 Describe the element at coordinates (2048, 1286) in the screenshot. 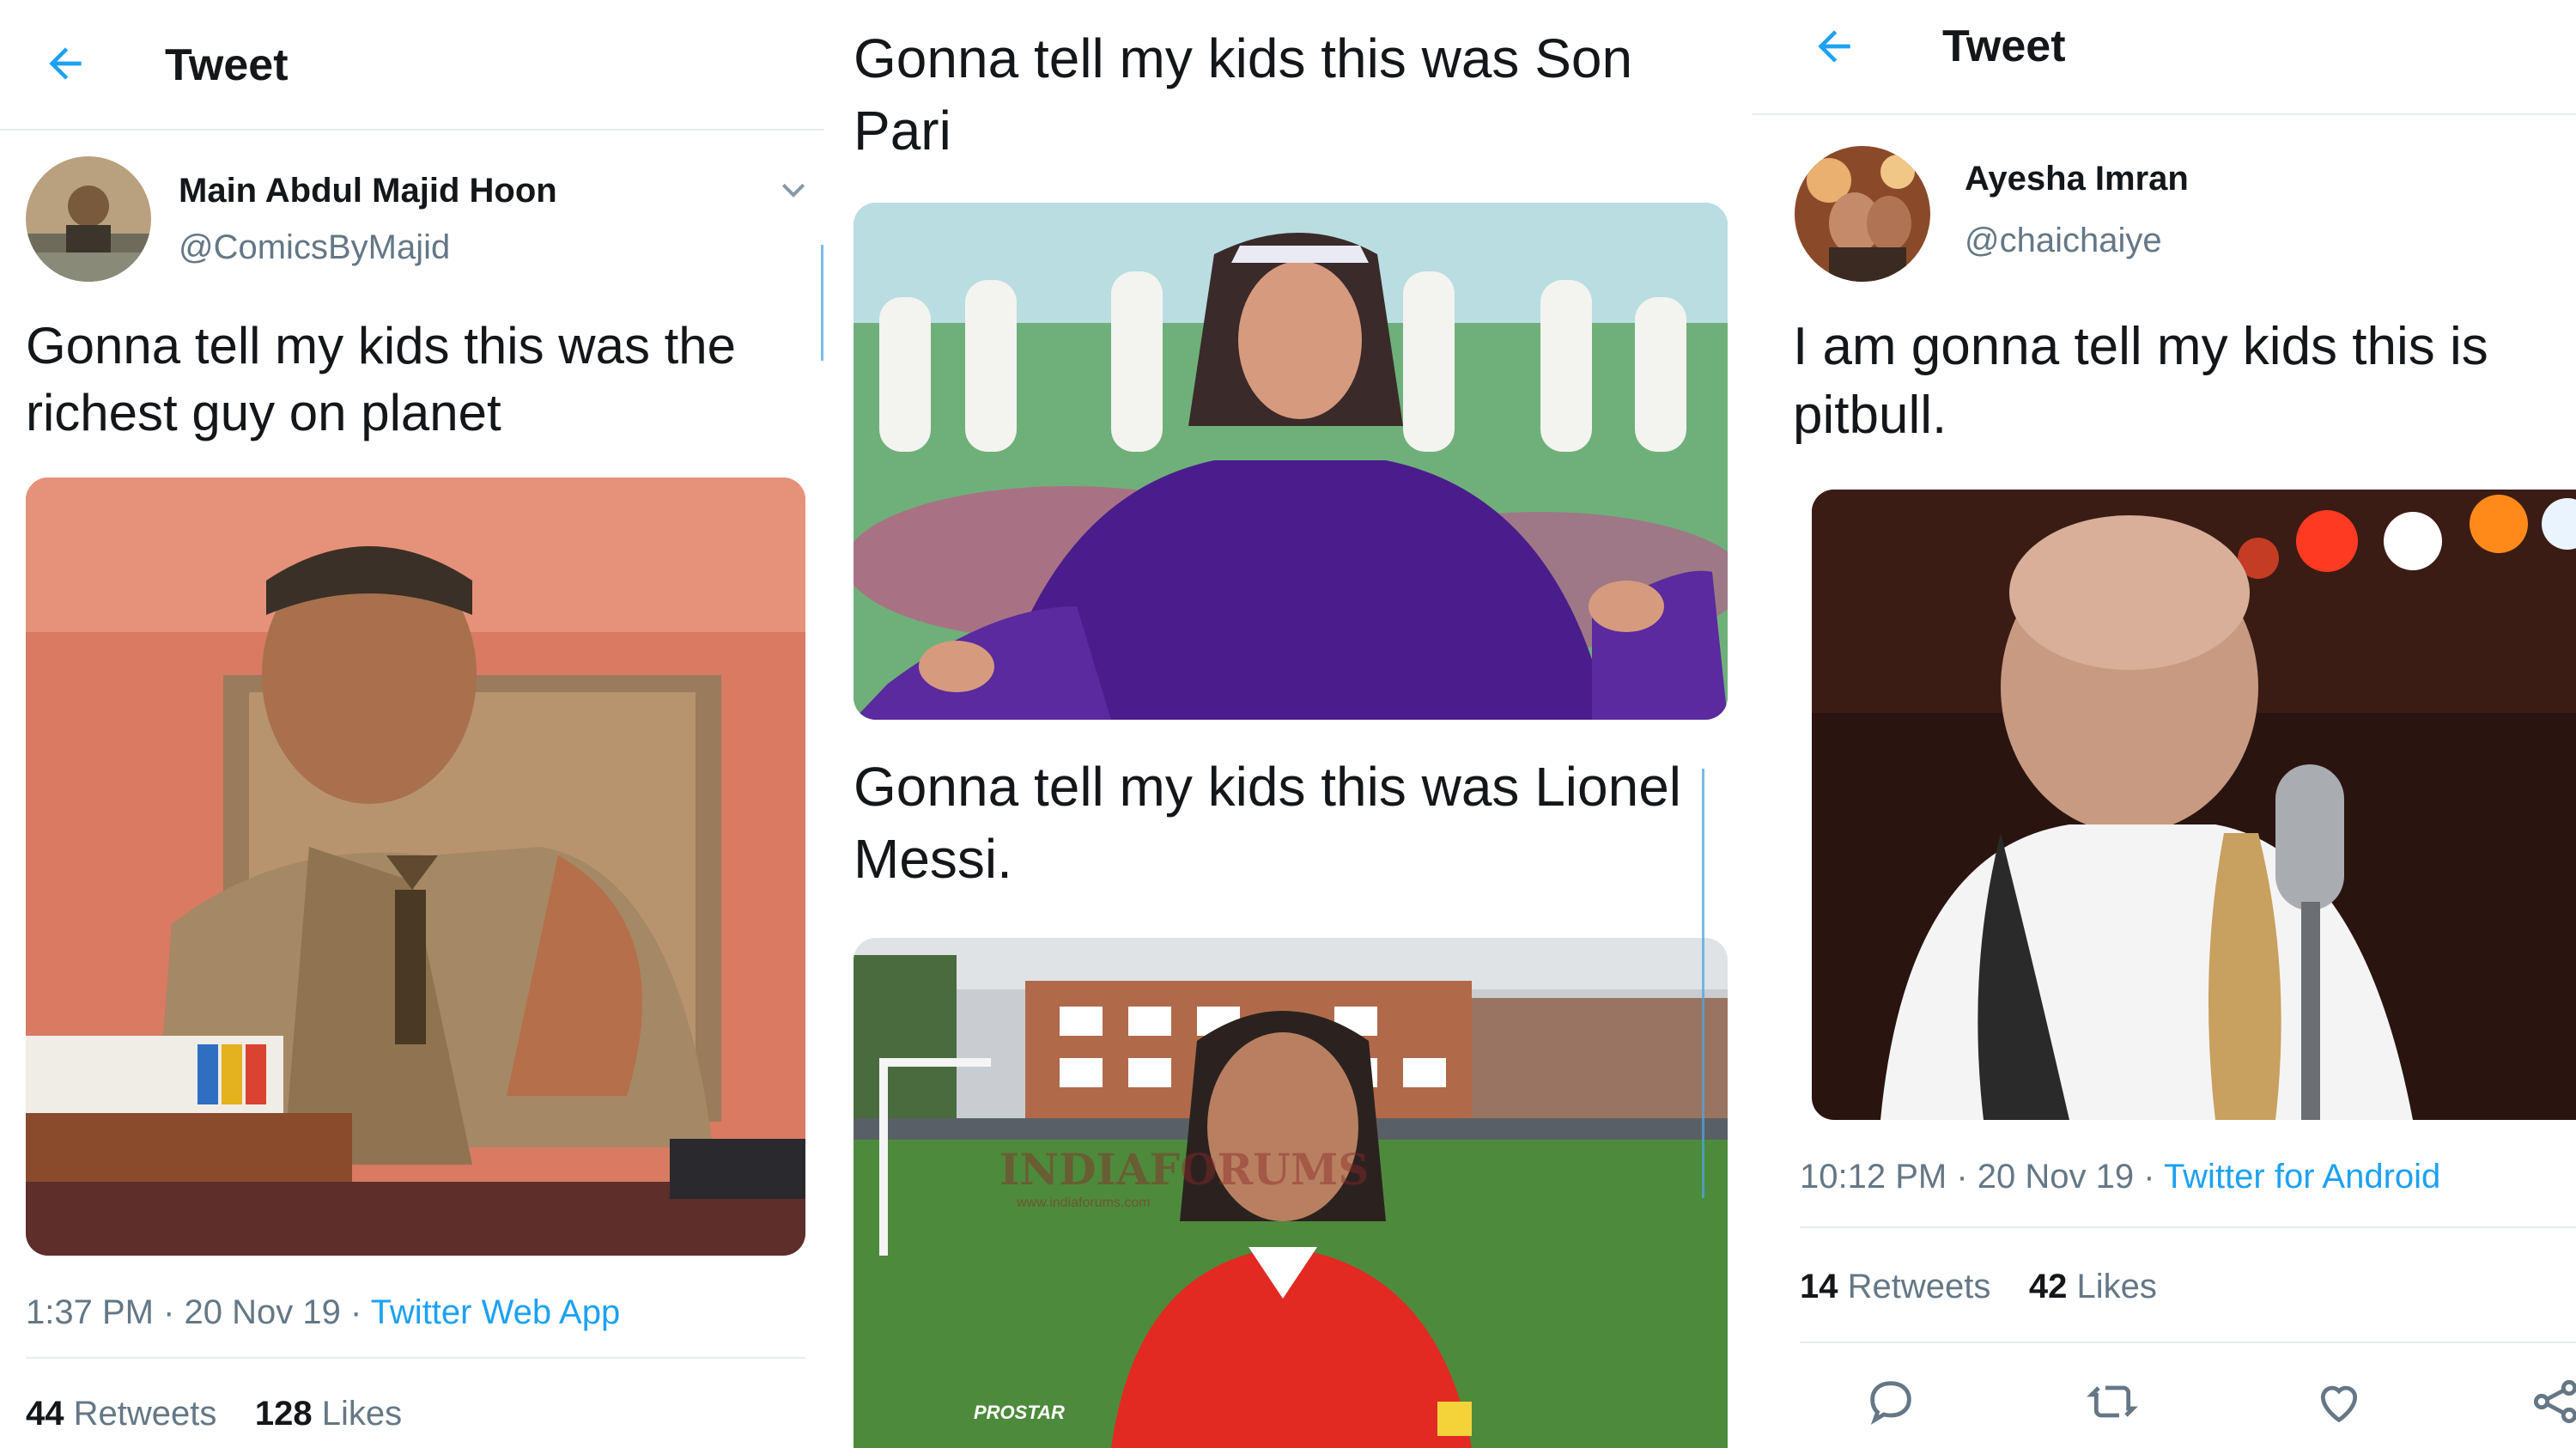

I see `likes-count: 42` at that location.